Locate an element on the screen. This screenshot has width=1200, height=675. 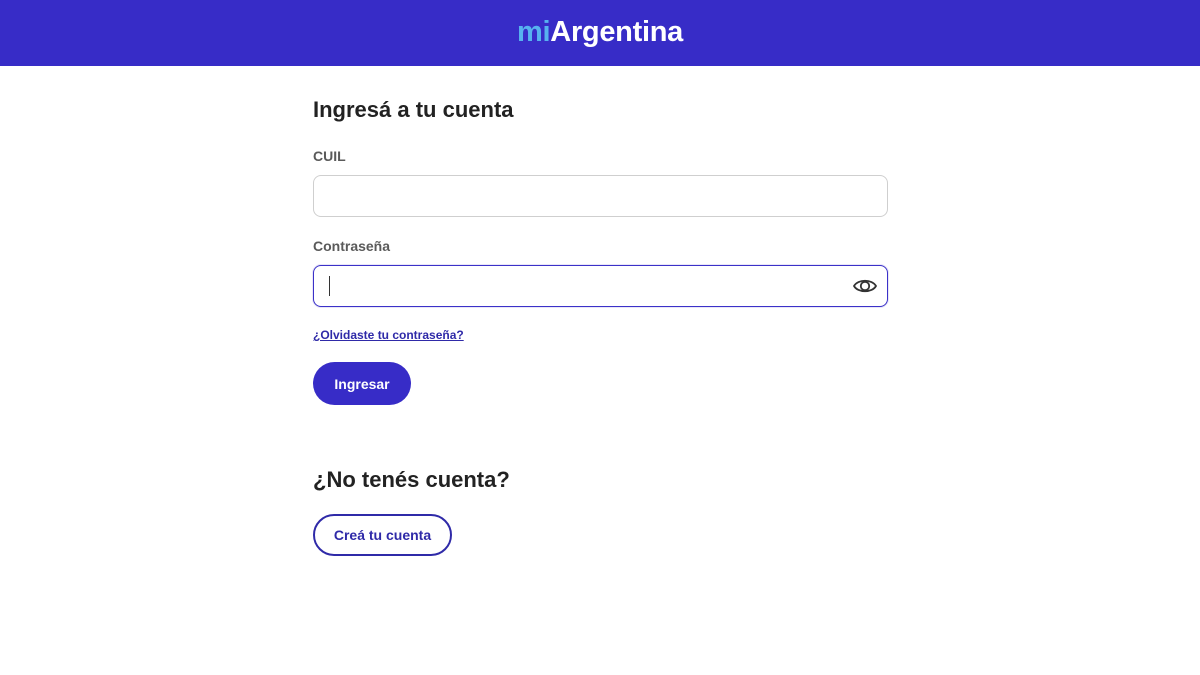
password-input is located at coordinates (600, 286).